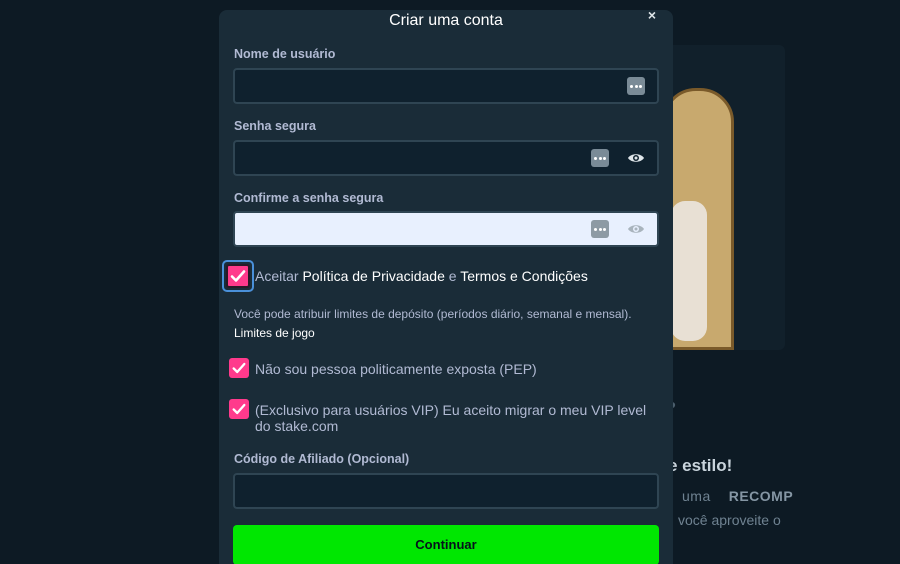 Image resolution: width=900 pixels, height=564 pixels. I want to click on privacy-policy-link: Política de Privacidade, so click(373, 276).